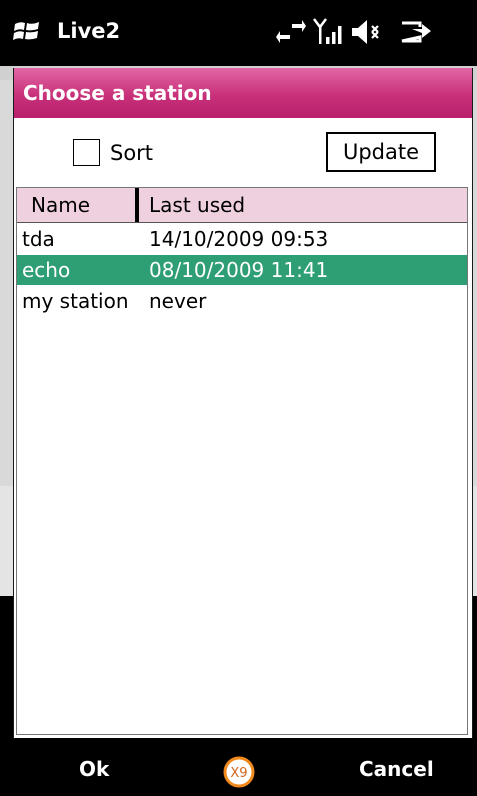 This screenshot has height=796, width=477. What do you see at coordinates (86, 152) in the screenshot?
I see `sort-checkbox` at bounding box center [86, 152].